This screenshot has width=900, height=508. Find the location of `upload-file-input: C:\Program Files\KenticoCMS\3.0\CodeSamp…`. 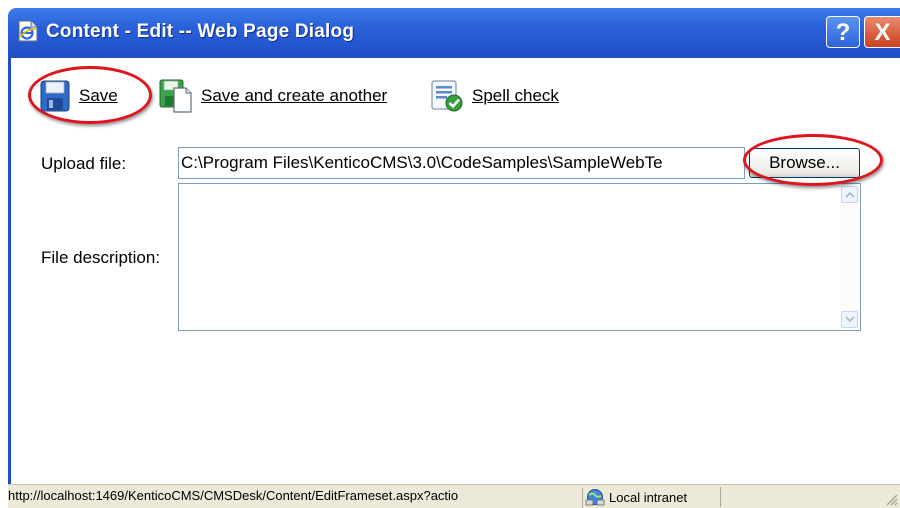

upload-file-input: C:\Program Files\KenticoCMS\3.0\CodeSamp… is located at coordinates (461, 163).